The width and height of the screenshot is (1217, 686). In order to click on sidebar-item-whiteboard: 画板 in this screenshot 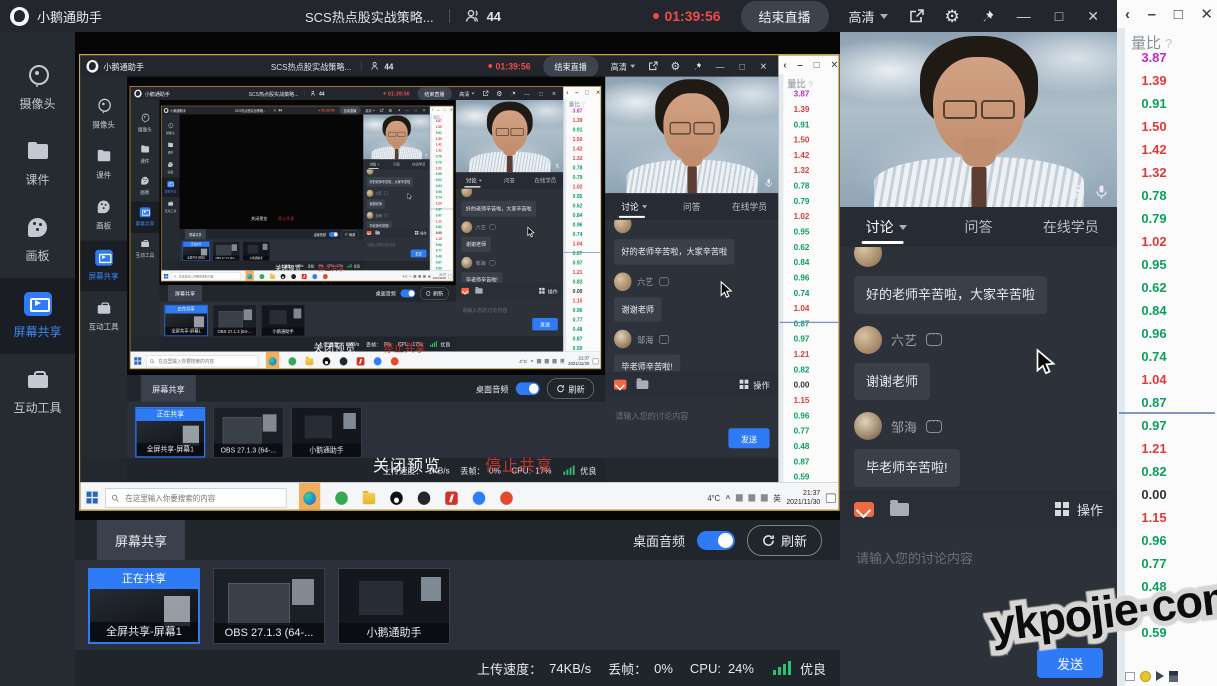, I will do `click(144, 185)`.